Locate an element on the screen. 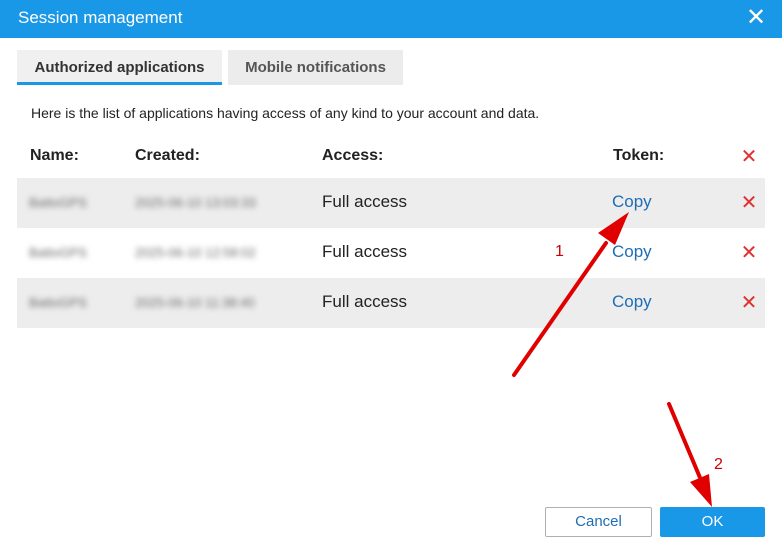  annotation-step-1: 1 is located at coordinates (559, 251).